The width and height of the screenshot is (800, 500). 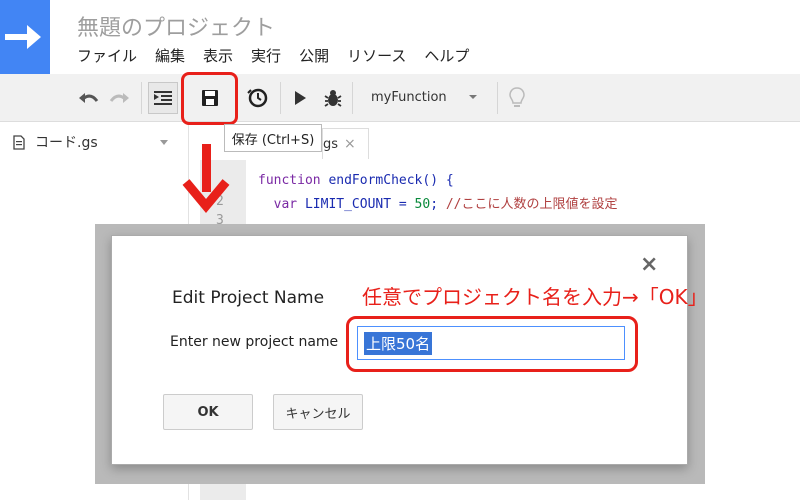 What do you see at coordinates (531, 204) in the screenshot?
I see `code-comment: //ここに人数の上限値を設定` at bounding box center [531, 204].